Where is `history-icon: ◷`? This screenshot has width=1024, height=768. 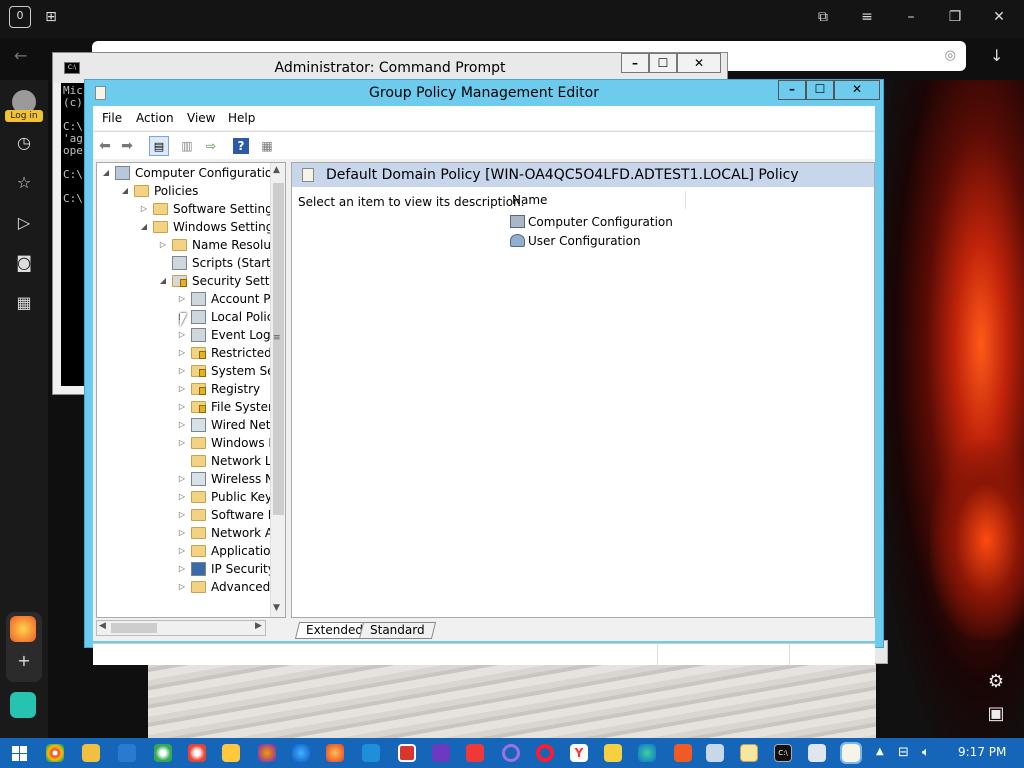
history-icon: ◷ is located at coordinates (24, 144).